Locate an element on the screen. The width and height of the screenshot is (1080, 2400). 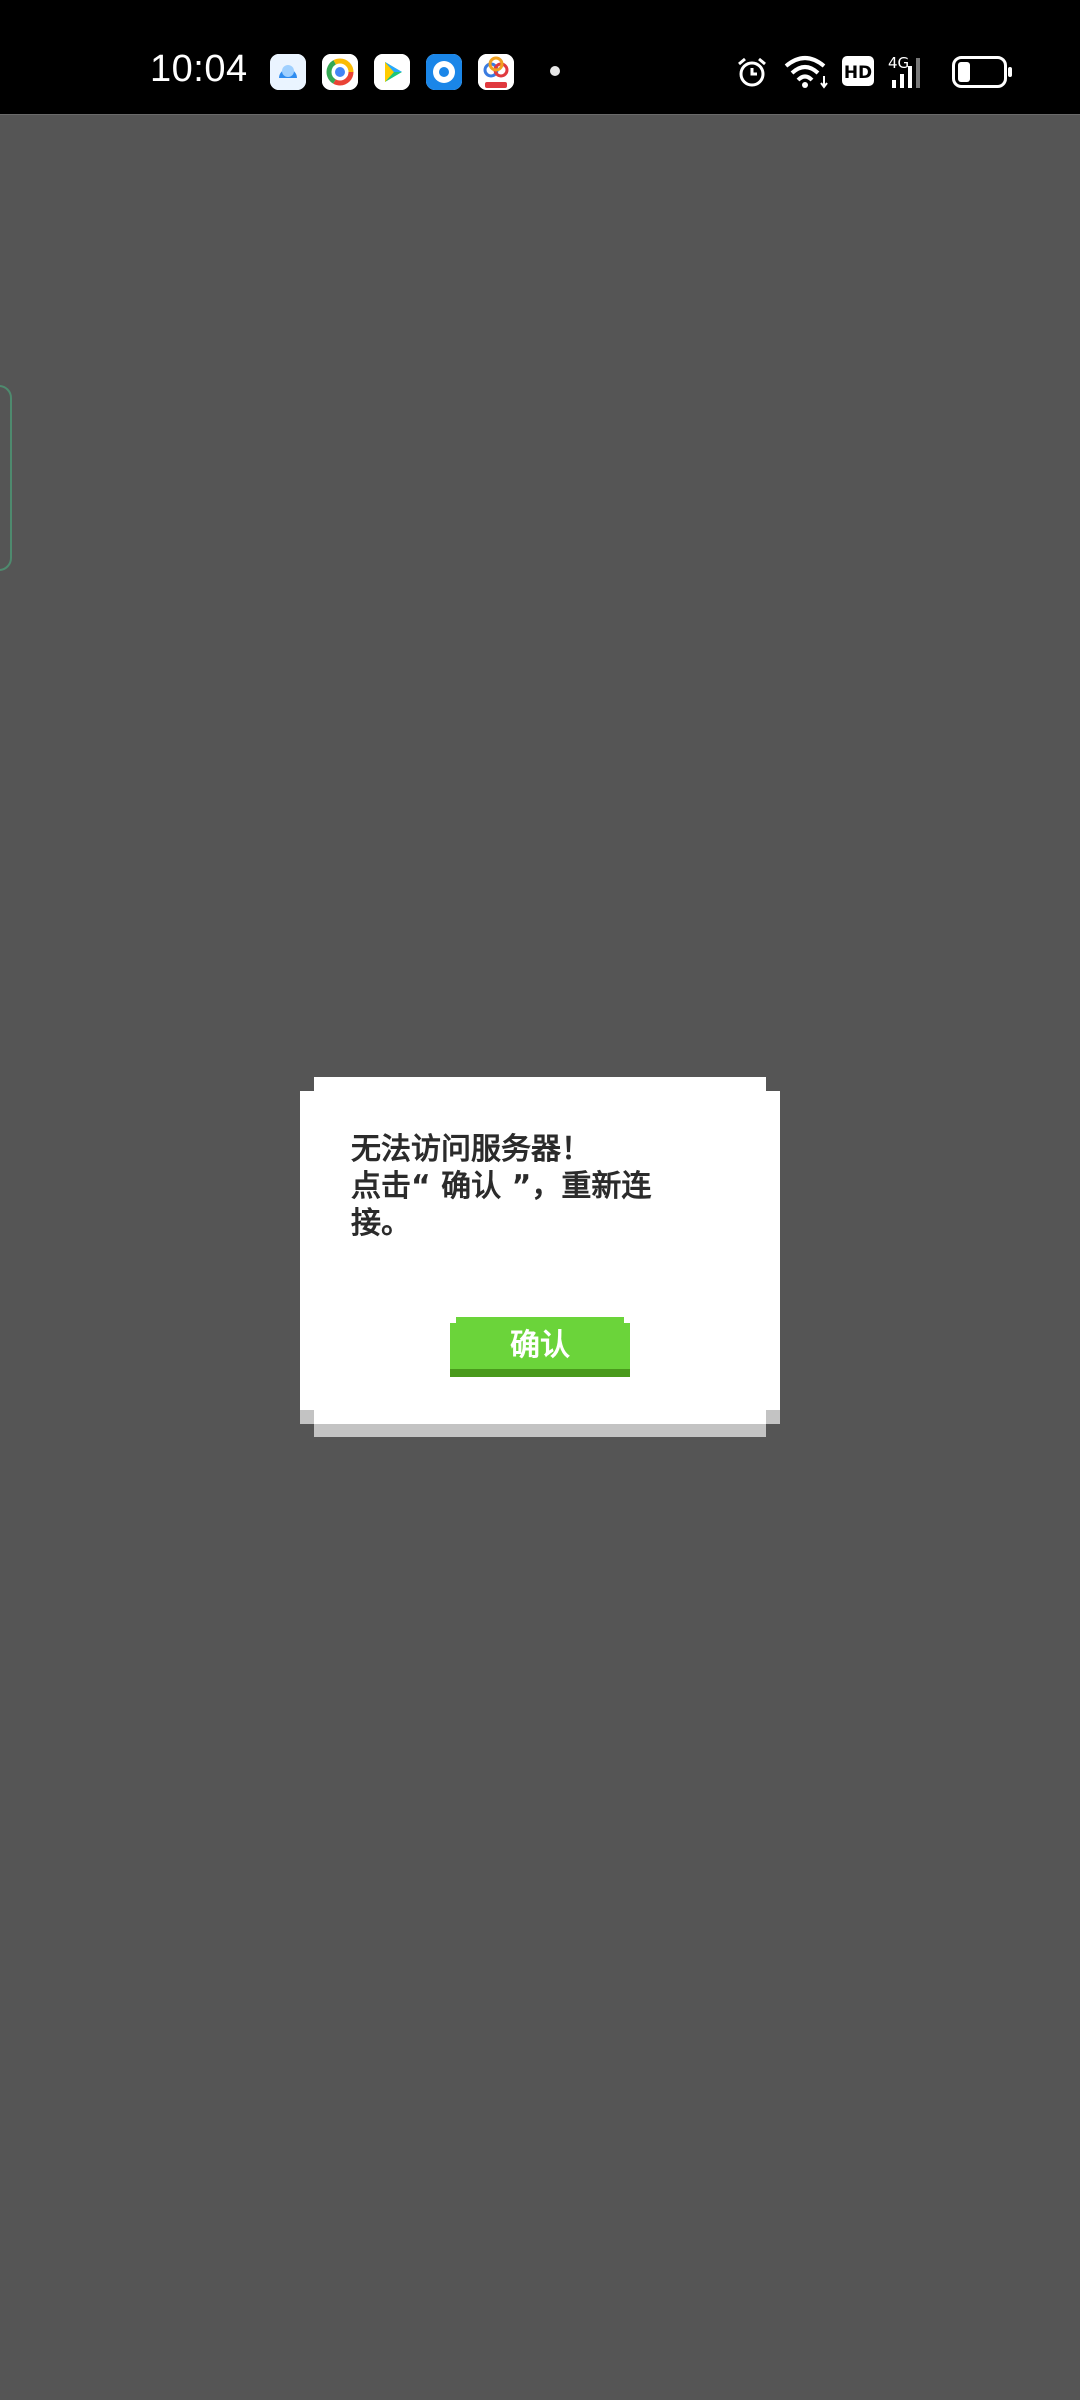
connection-error-dialog: 无法访问服务器！ 点击“ 确认 ”，重新连 接。 确认 is located at coordinates (540, 1257).